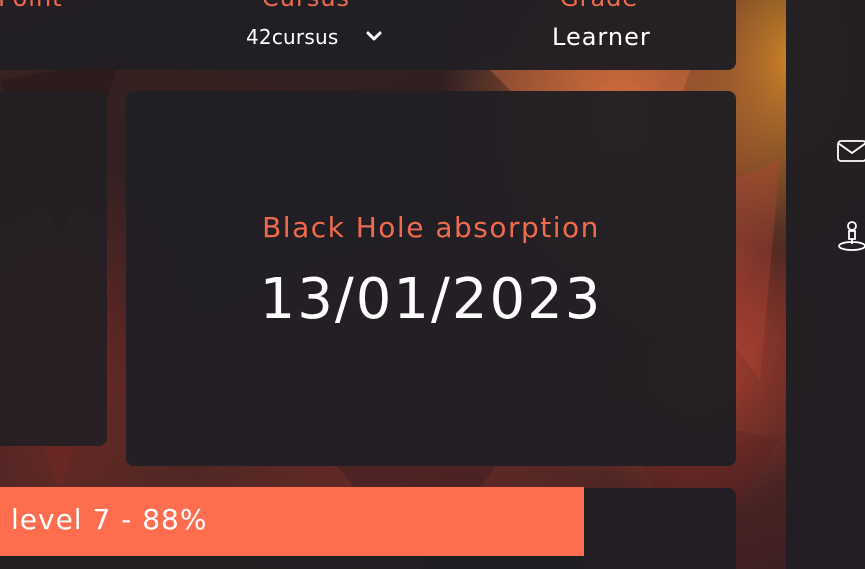  What do you see at coordinates (601, 37) in the screenshot?
I see `grade-value: Learner` at bounding box center [601, 37].